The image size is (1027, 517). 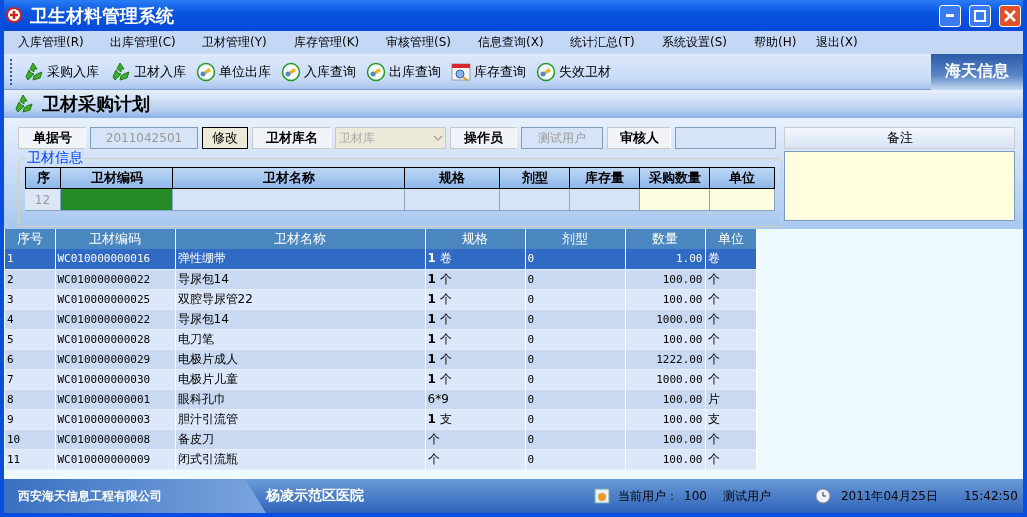 I want to click on close-button, so click(x=1010, y=15).